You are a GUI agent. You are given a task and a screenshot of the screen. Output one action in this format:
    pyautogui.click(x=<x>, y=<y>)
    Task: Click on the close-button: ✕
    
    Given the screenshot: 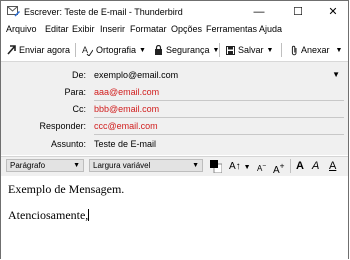 What is the action you would take?
    pyautogui.click(x=332, y=12)
    